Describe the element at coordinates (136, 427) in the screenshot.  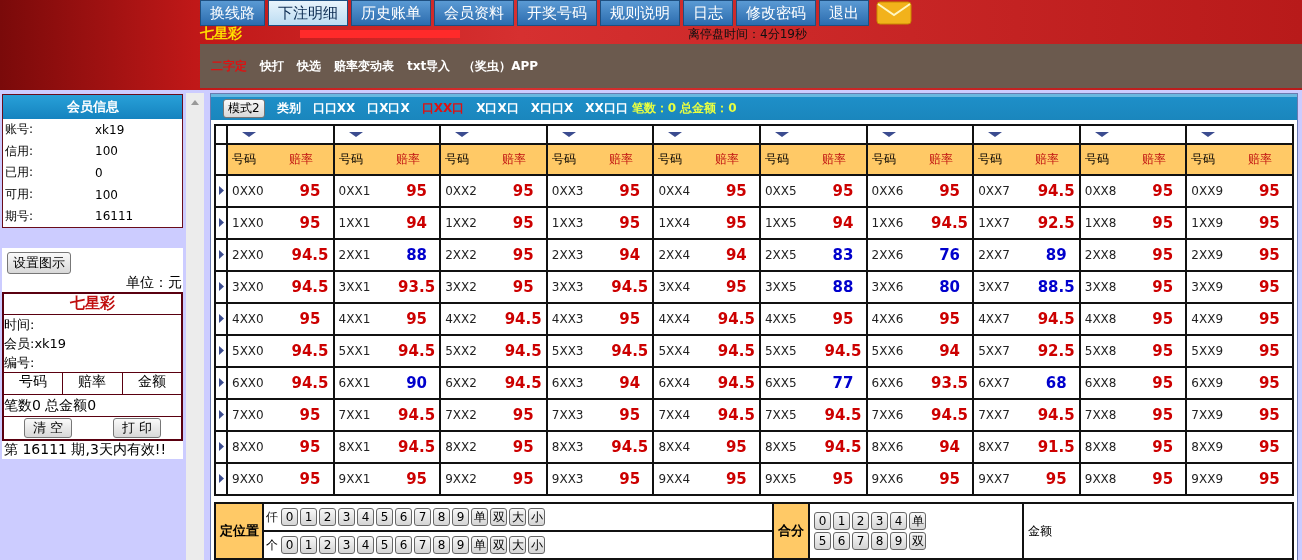
I see `ticket-button: 打 印` at that location.